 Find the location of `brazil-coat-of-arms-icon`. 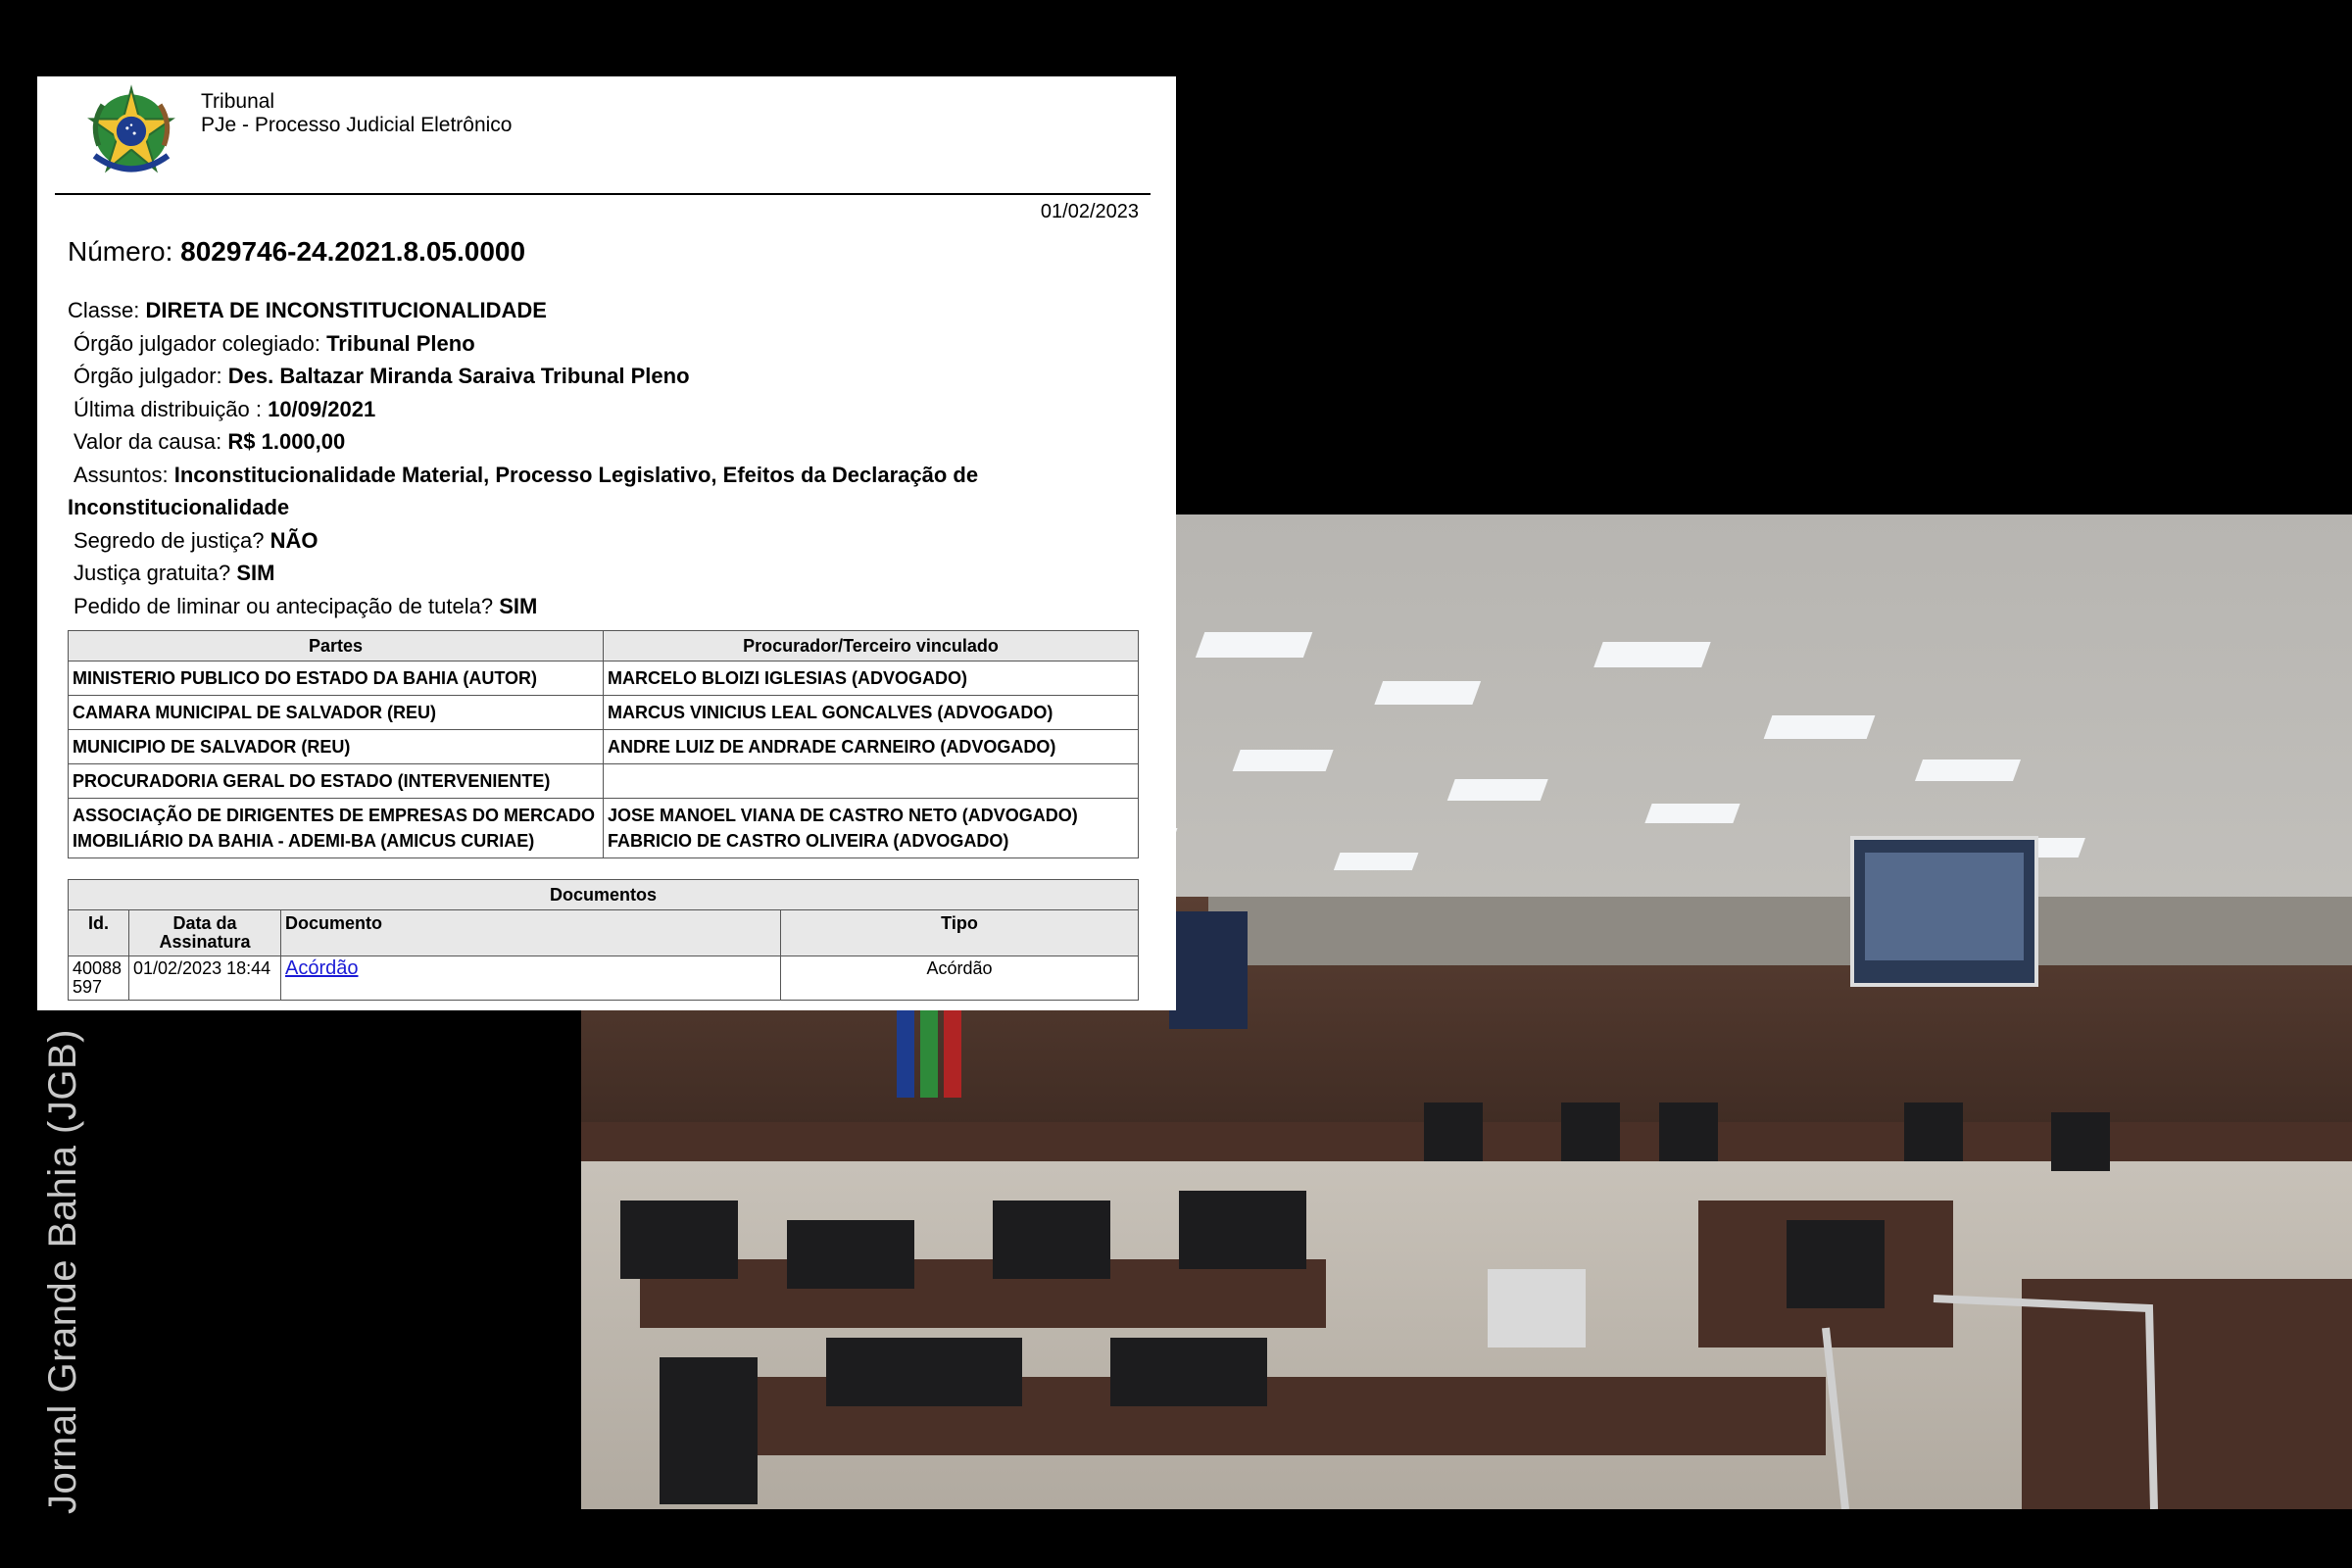

brazil-coat-of-arms-icon is located at coordinates (131, 128).